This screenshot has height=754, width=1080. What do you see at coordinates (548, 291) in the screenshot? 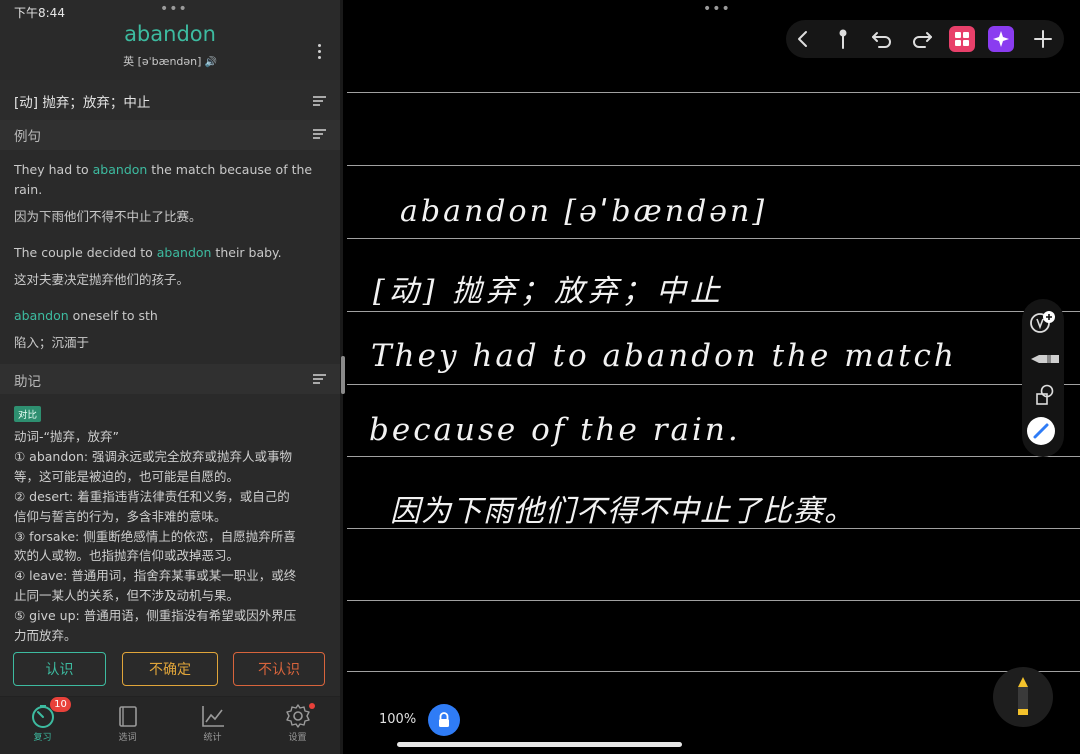
I see `handwriting-line: [动] 抛弃；放弃；中止` at bounding box center [548, 291].